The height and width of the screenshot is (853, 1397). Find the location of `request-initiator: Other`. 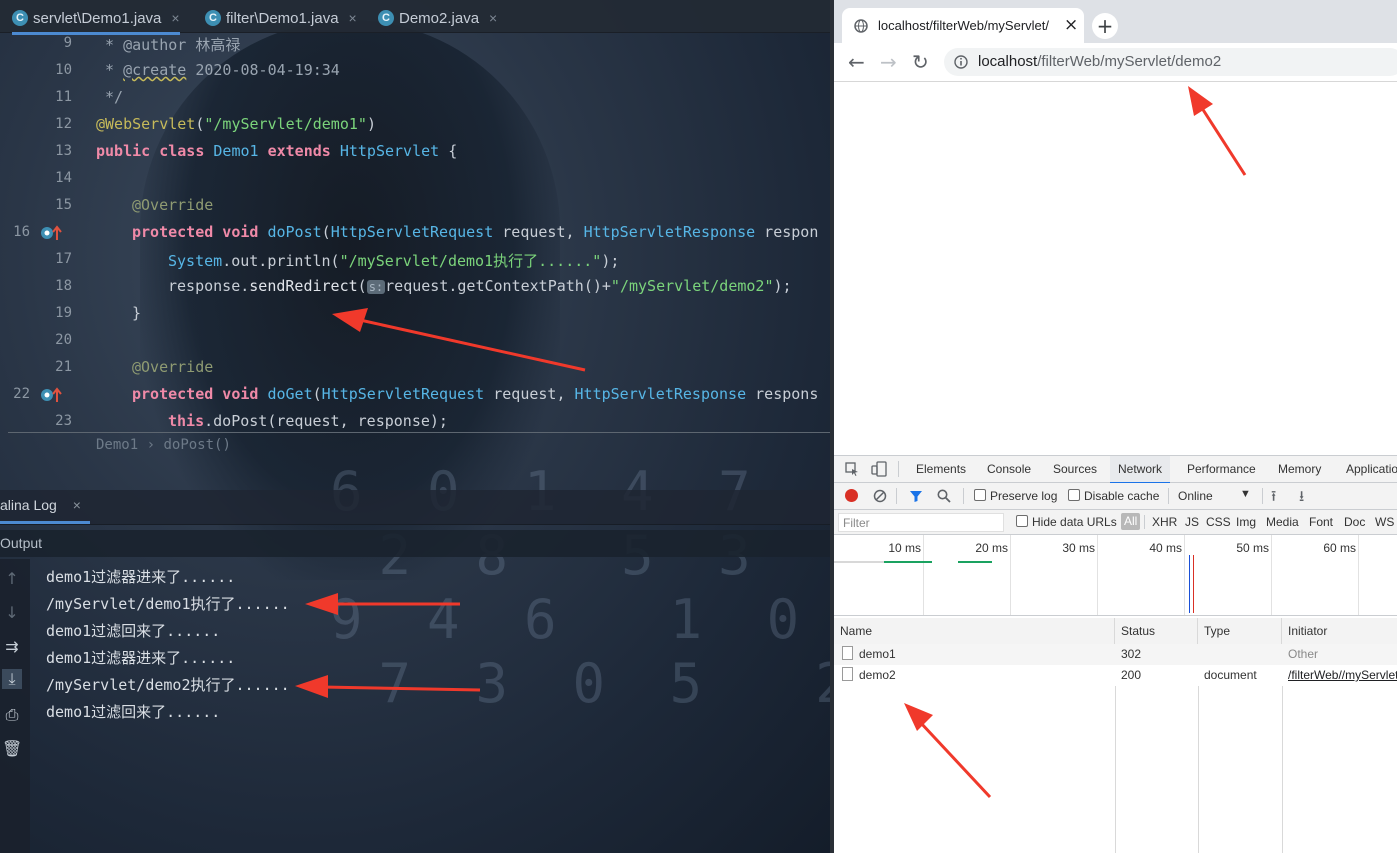

request-initiator: Other is located at coordinates (1303, 654).